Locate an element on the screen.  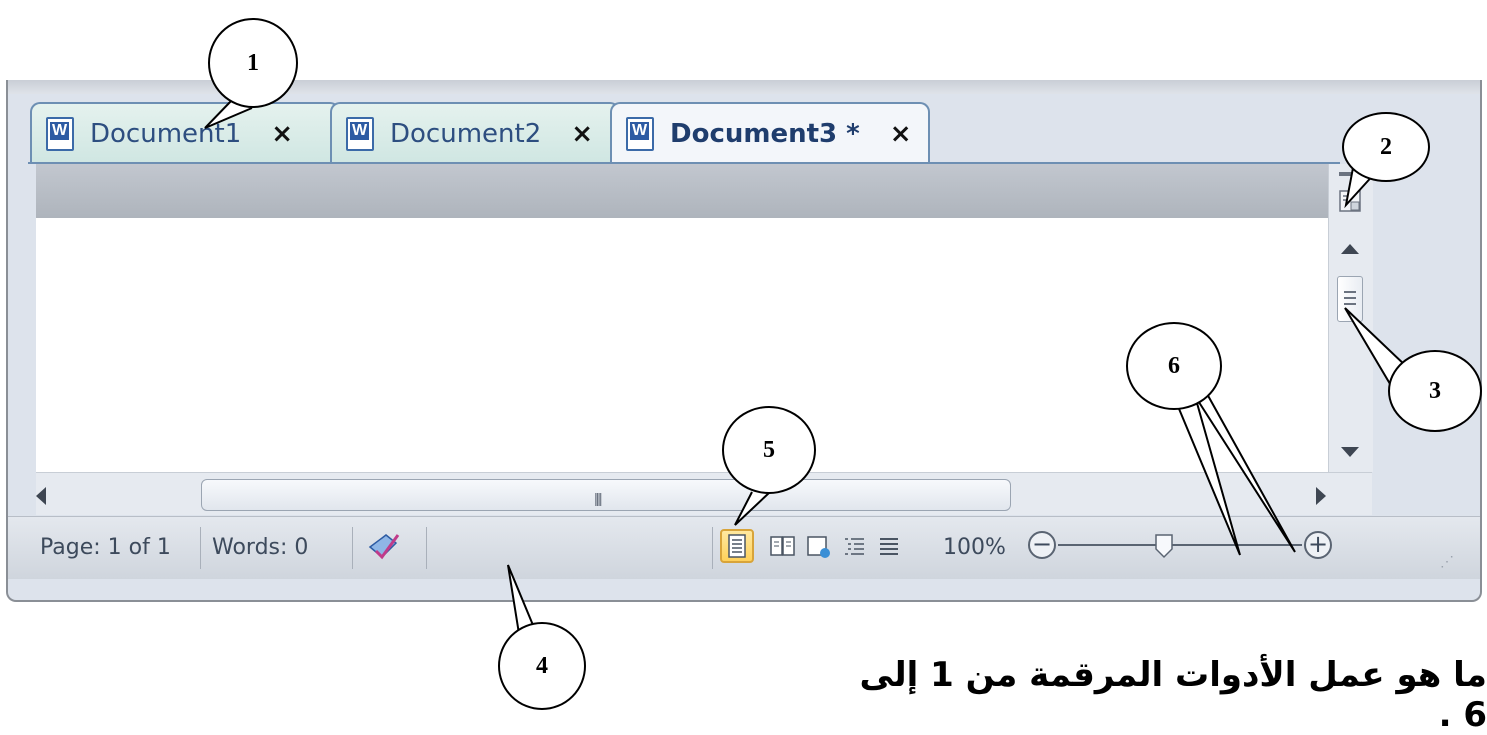
zoom-in-icon: + is located at coordinates (1318, 545).